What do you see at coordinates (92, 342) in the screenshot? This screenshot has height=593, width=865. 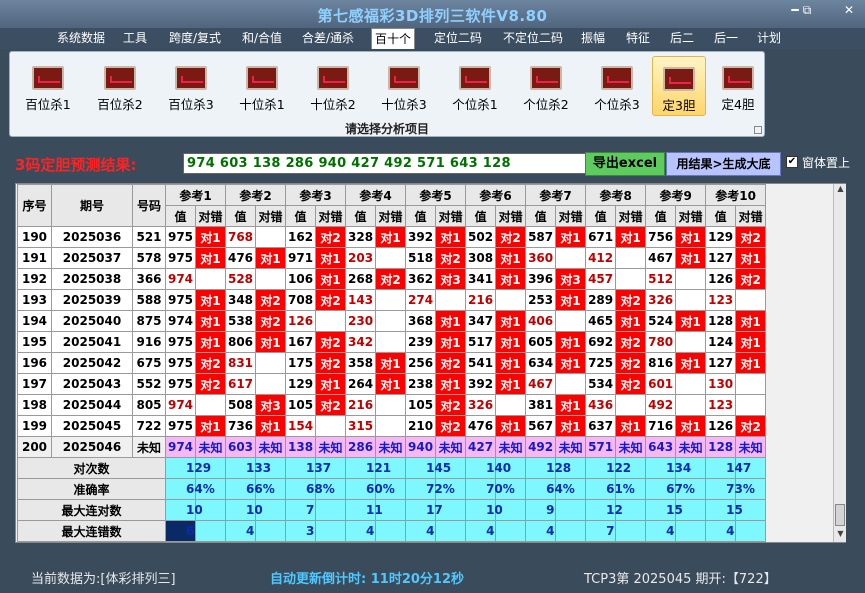 I see `row-issue: 2025041` at bounding box center [92, 342].